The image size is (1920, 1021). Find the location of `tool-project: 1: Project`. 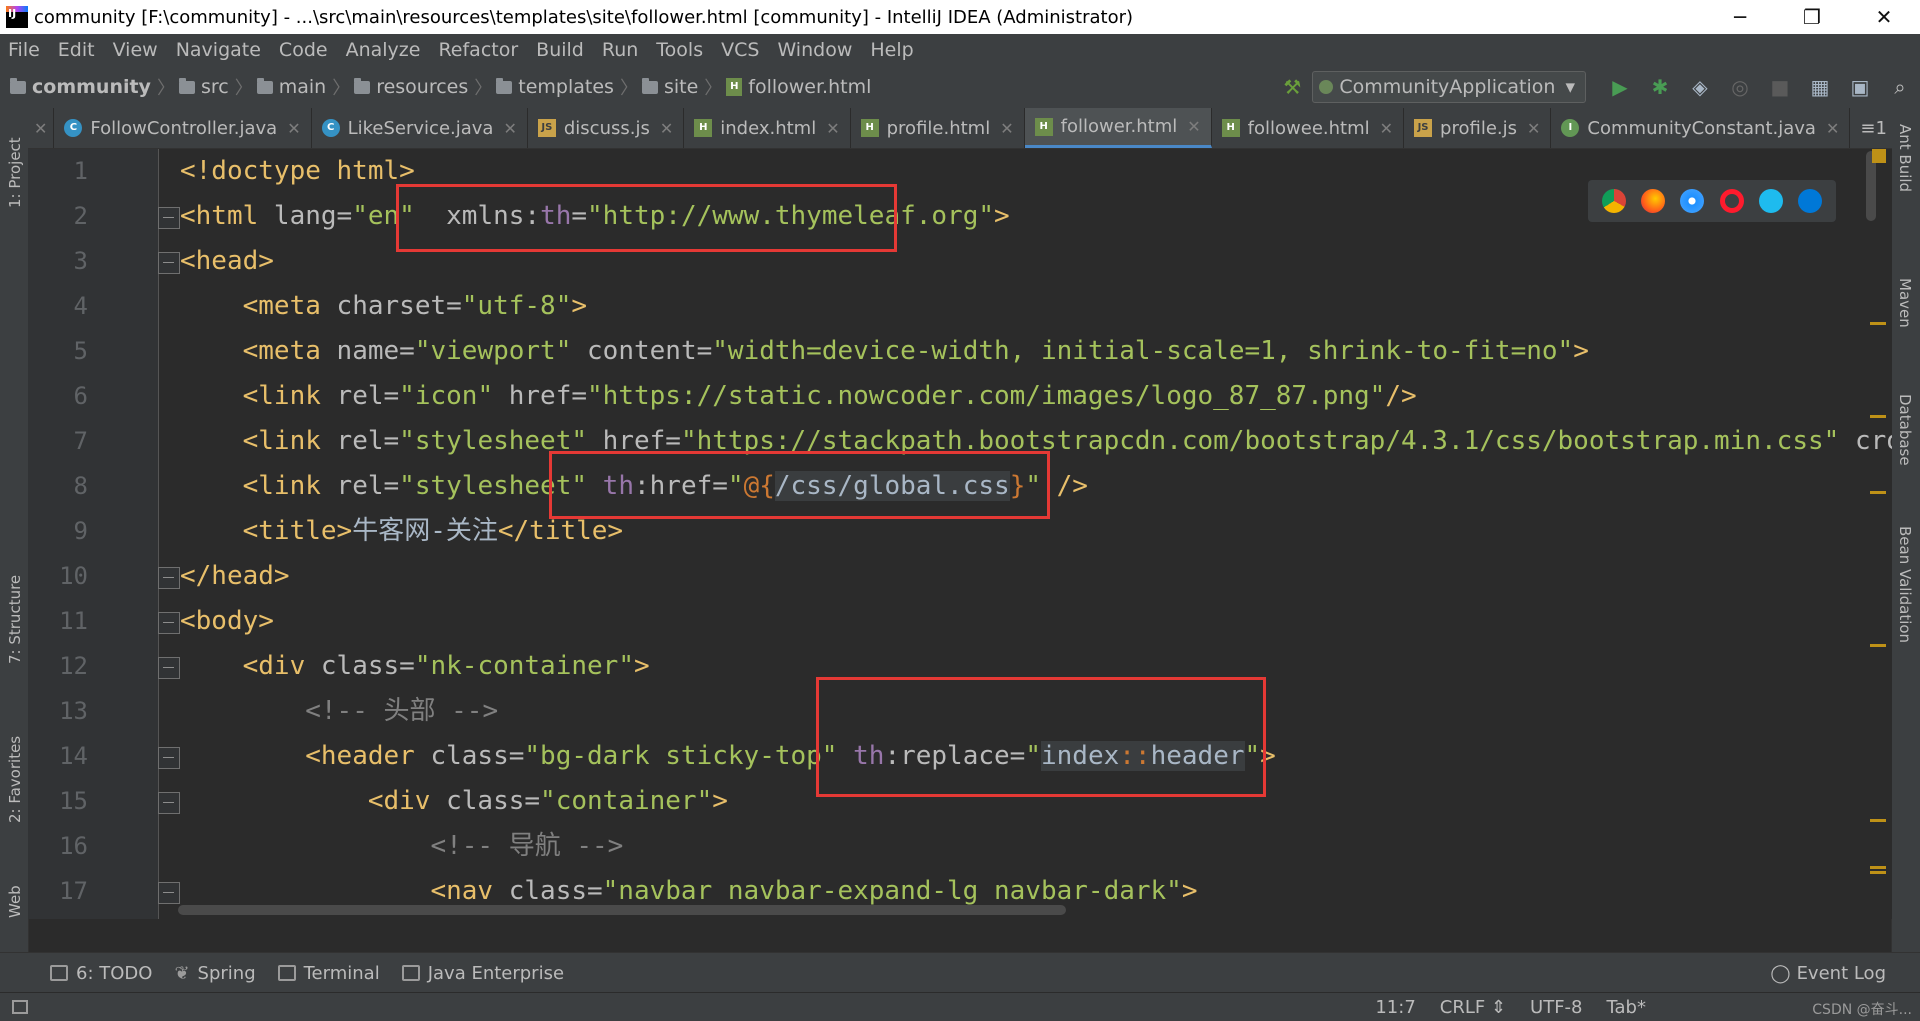

tool-project: 1: Project is located at coordinates (15, 172).